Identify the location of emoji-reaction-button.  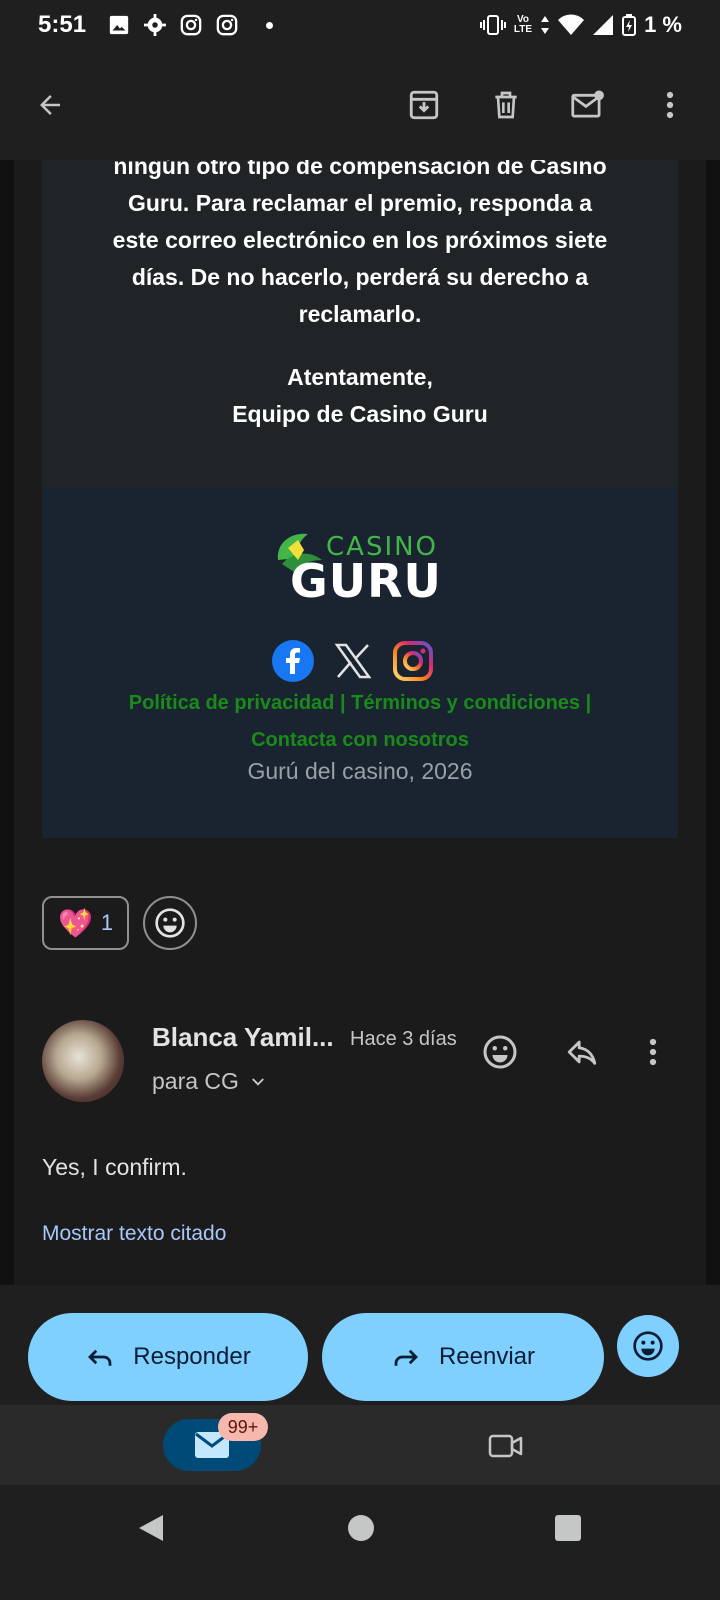
(648, 1346).